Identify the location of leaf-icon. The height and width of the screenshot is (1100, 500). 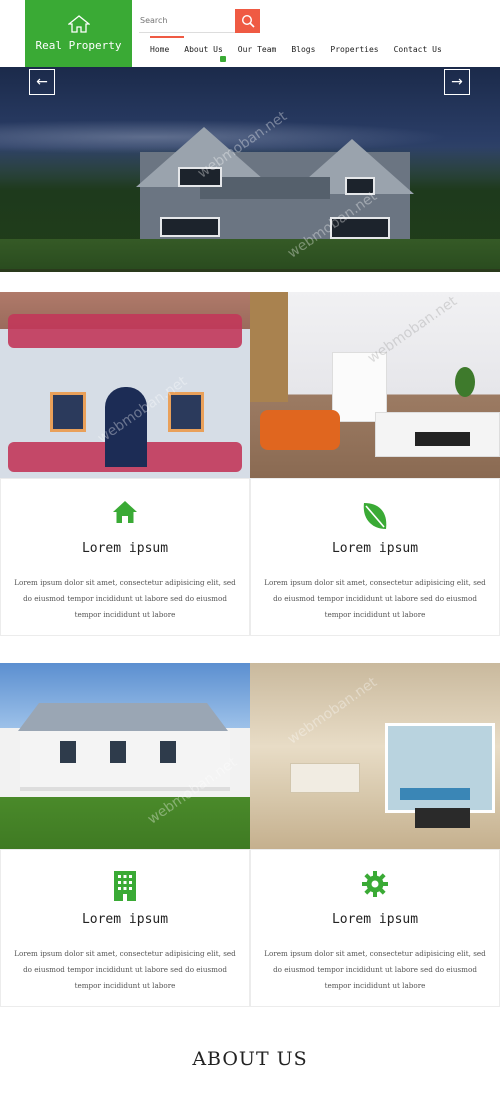
(375, 516).